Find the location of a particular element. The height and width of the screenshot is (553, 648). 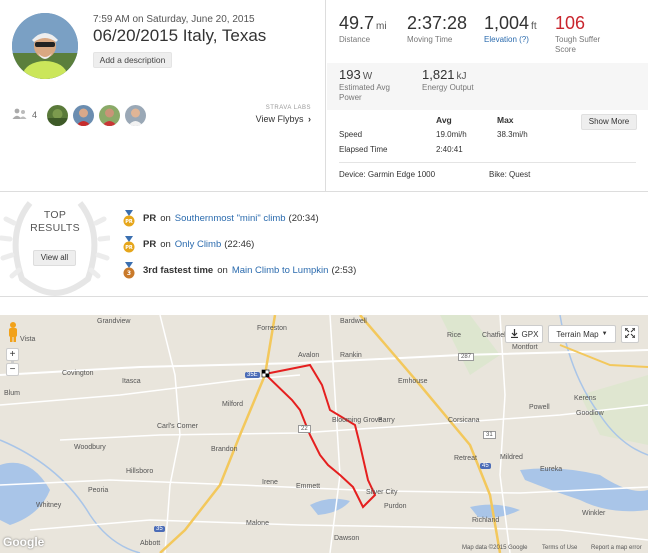

svg-text: PR is located at coordinates (129, 248).